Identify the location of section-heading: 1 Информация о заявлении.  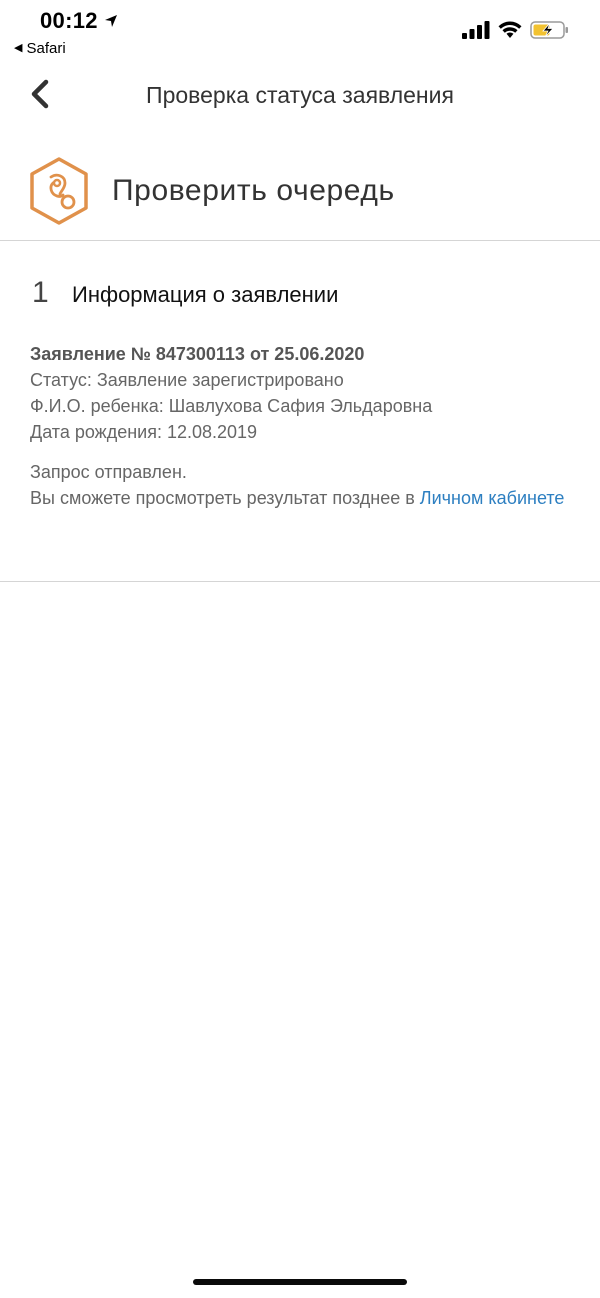
(185, 293).